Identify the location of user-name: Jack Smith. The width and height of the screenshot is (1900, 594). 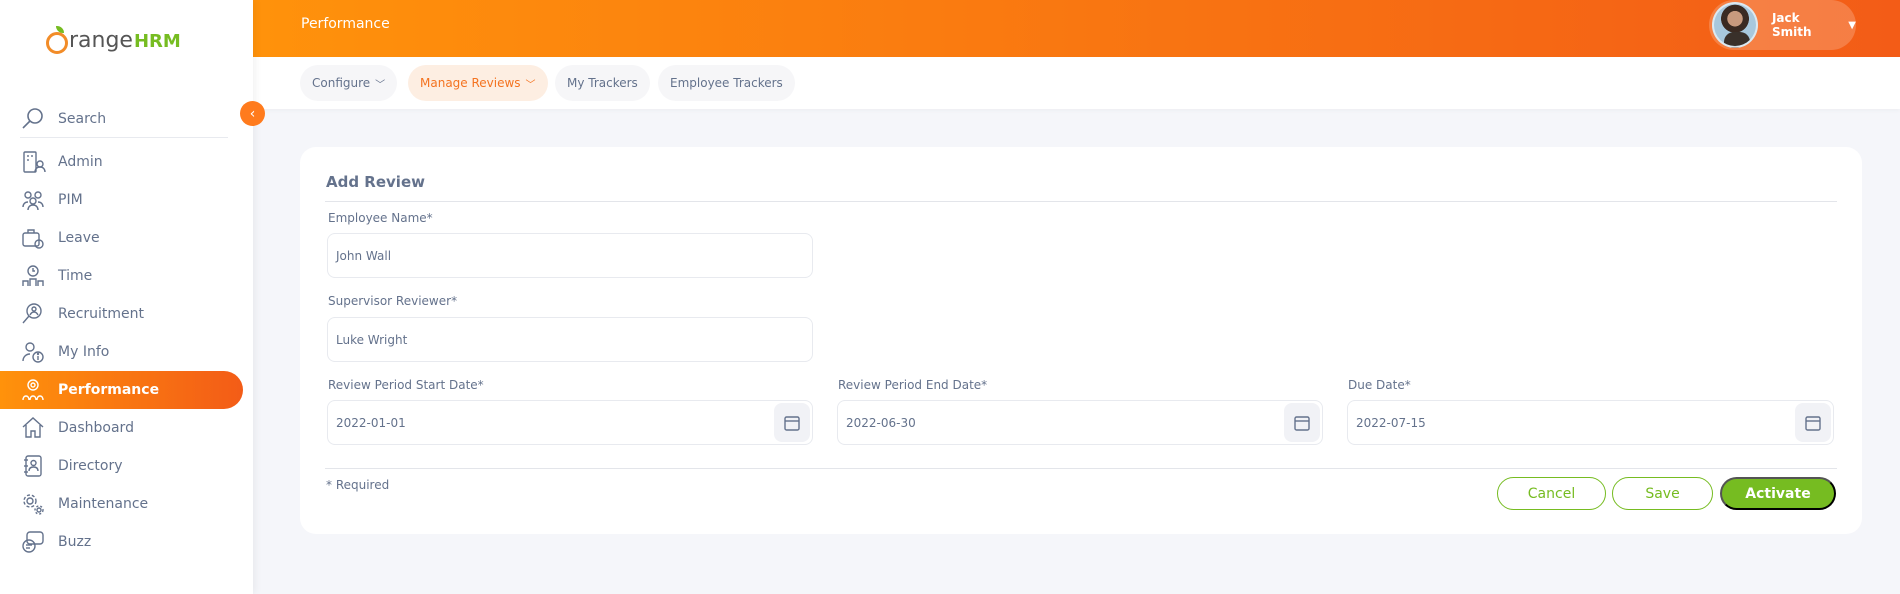
(1791, 25).